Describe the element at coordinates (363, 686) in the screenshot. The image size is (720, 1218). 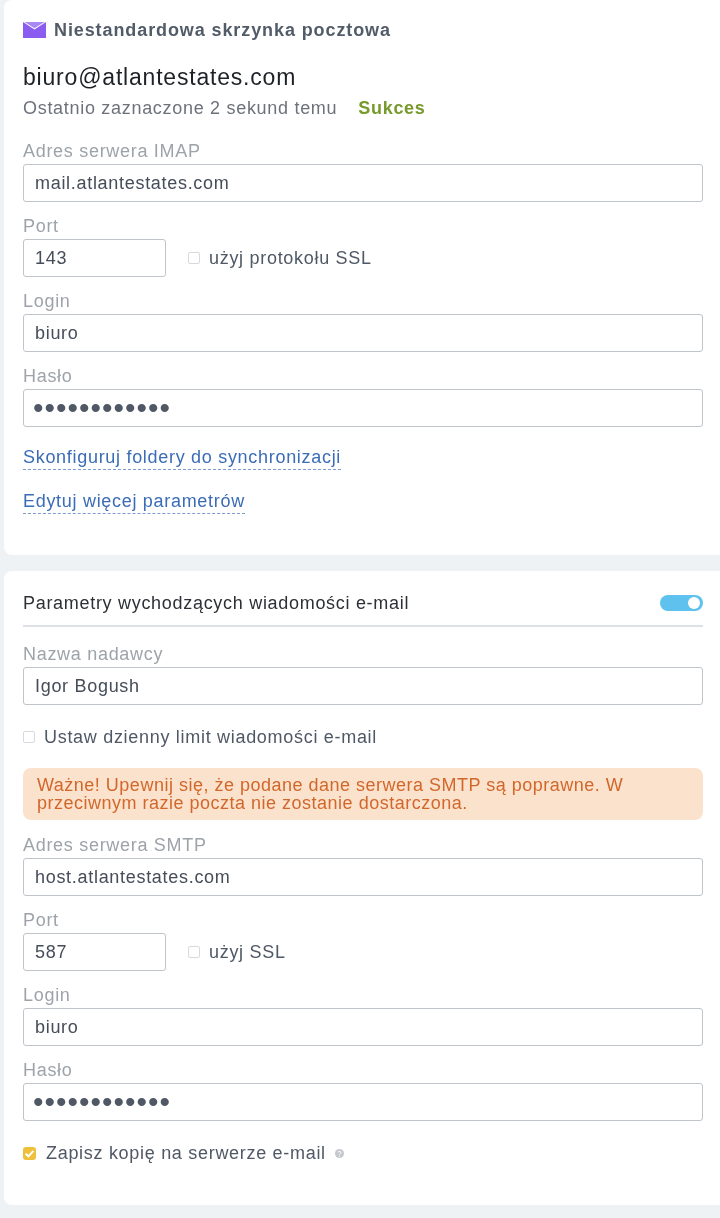
I see `text-input: Igor Bogush` at that location.